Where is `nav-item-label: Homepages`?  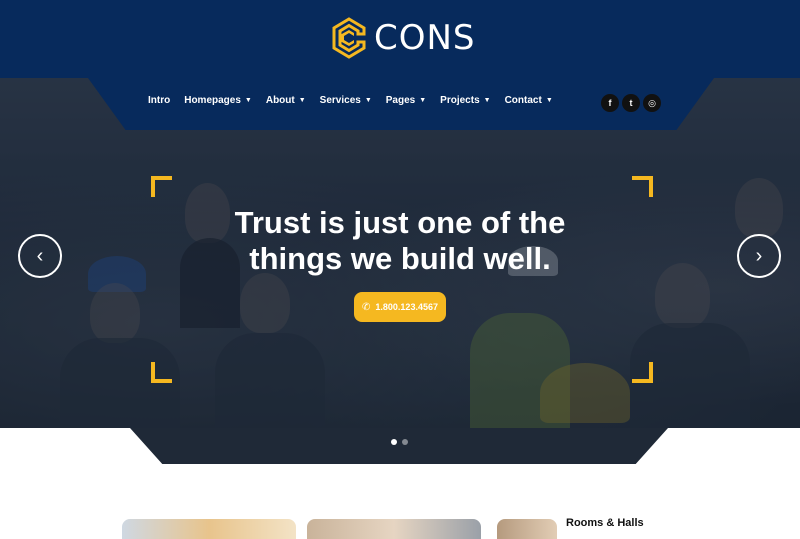 nav-item-label: Homepages is located at coordinates (212, 100).